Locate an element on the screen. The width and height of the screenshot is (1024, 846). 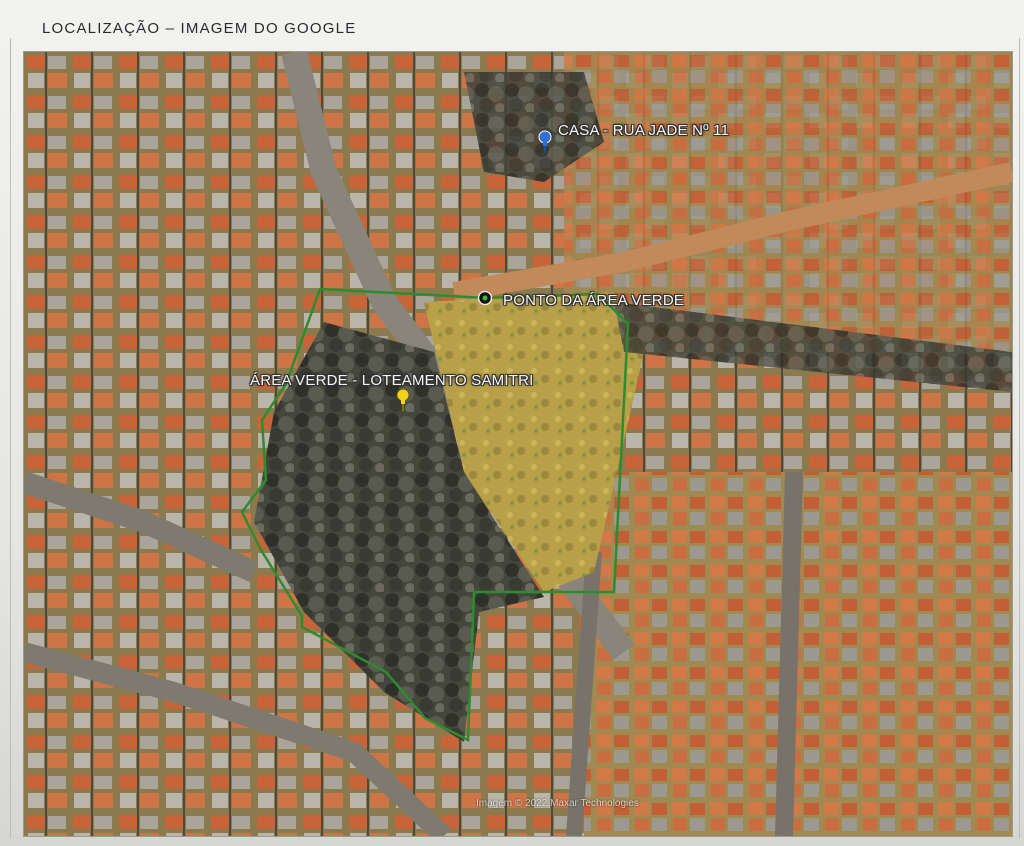
target-point-icon is located at coordinates (485, 298).